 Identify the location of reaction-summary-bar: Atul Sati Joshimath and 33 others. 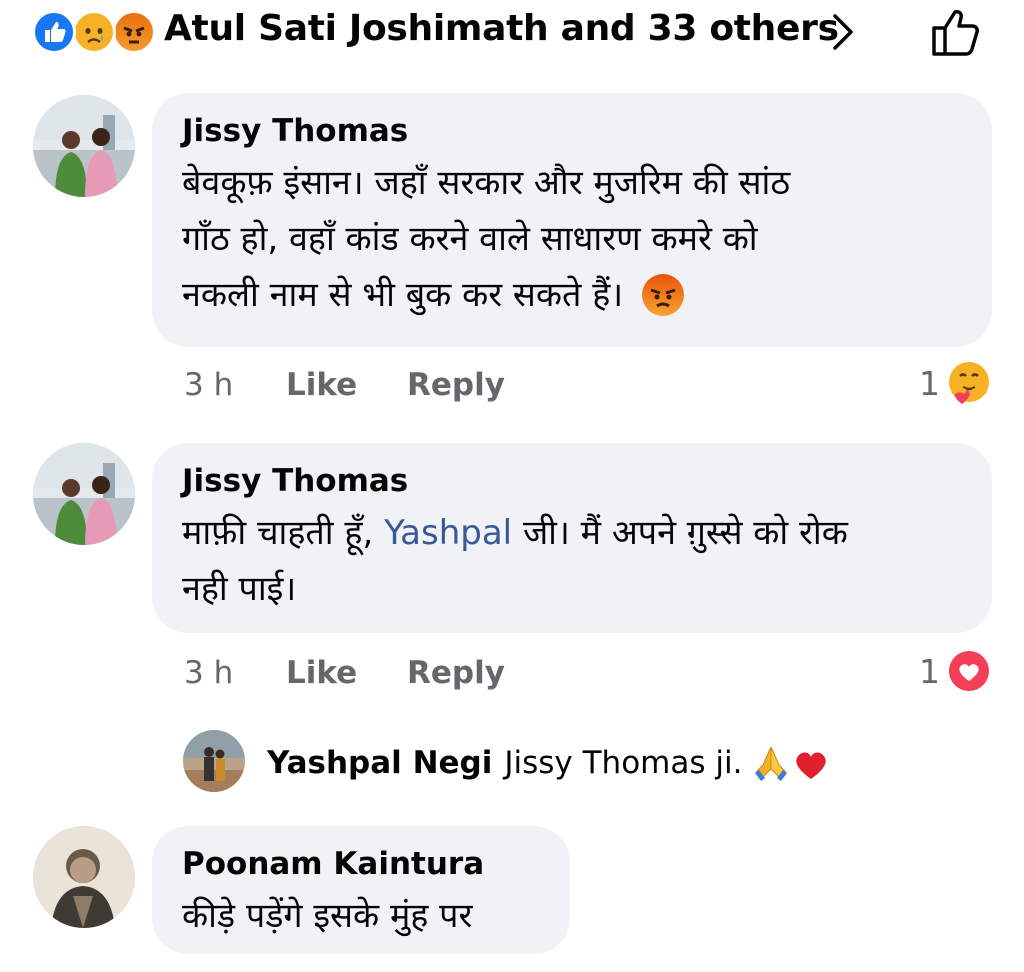
(512, 30).